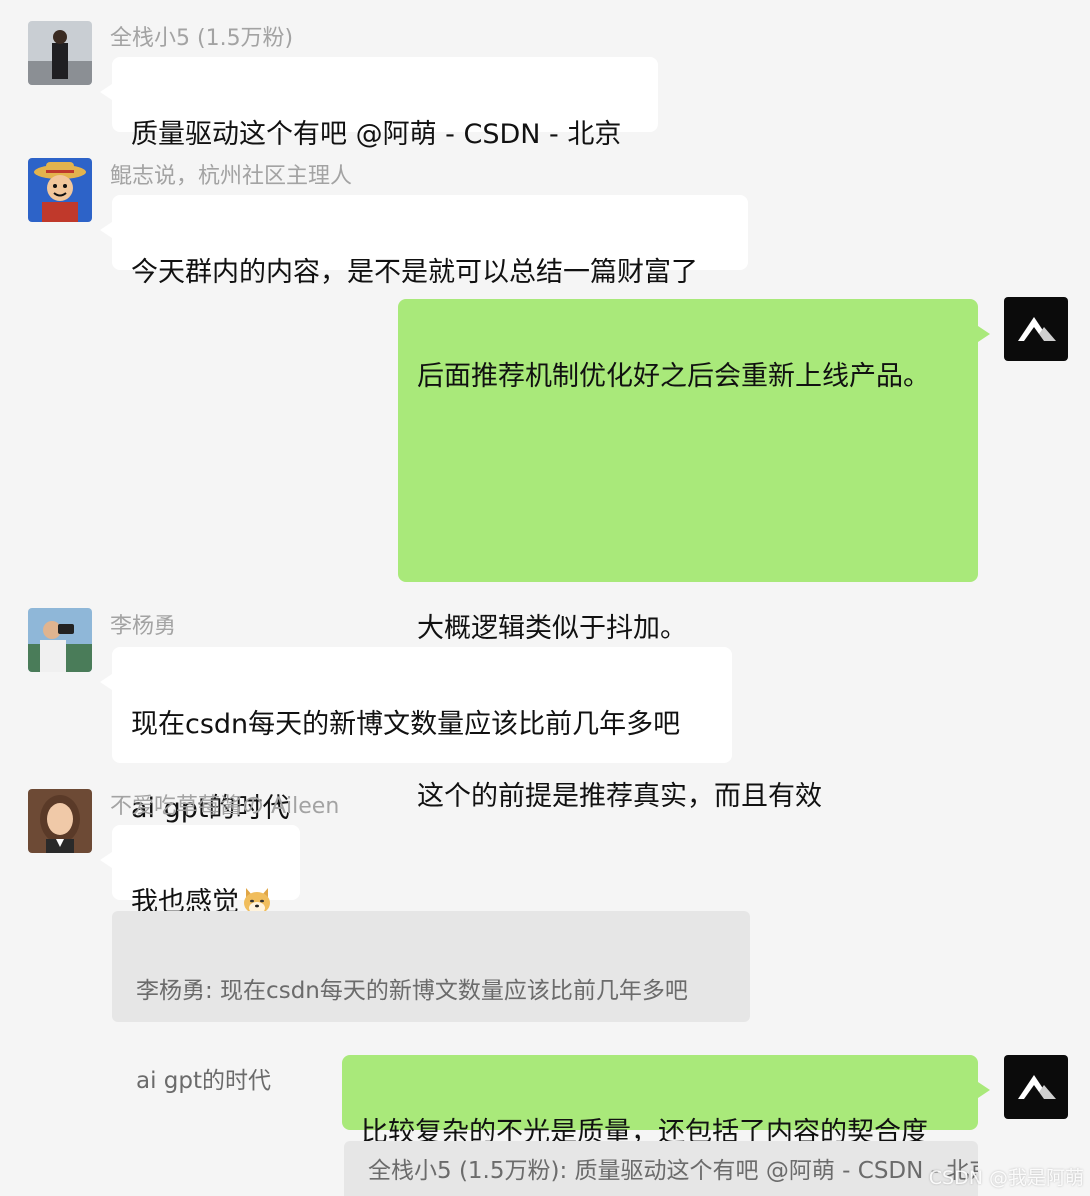 This screenshot has height=1196, width=1090. Describe the element at coordinates (143, 626) in the screenshot. I see `sender-name: 李杨勇` at that location.